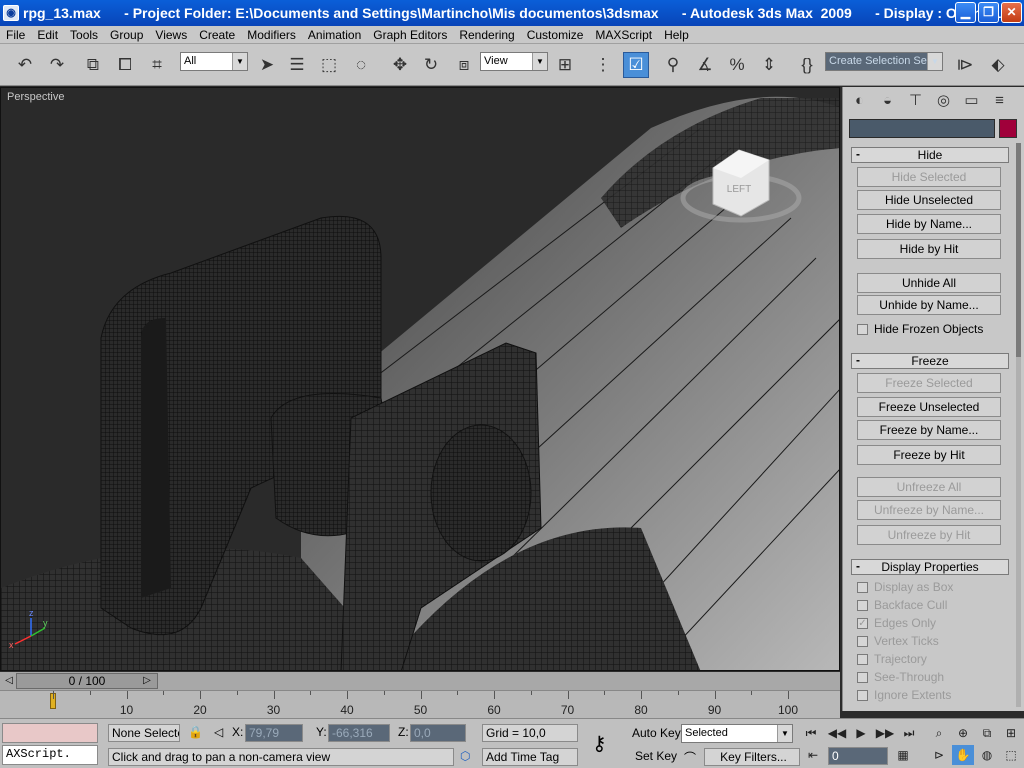 The width and height of the screenshot is (1024, 768). I want to click on command-panel-scrollbar, so click(1018, 425).